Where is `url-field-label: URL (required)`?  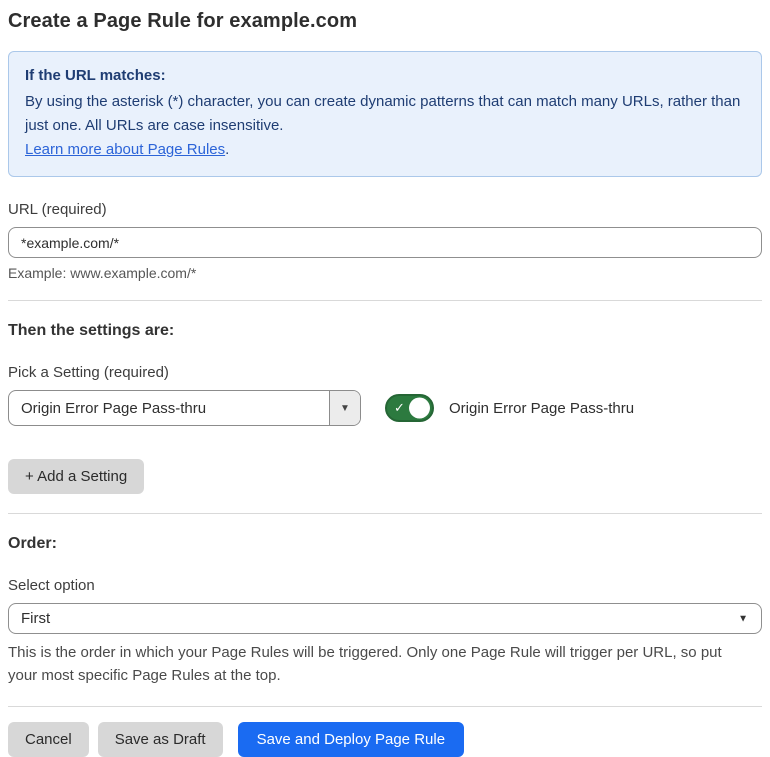
url-field-label: URL (required) is located at coordinates (57, 209).